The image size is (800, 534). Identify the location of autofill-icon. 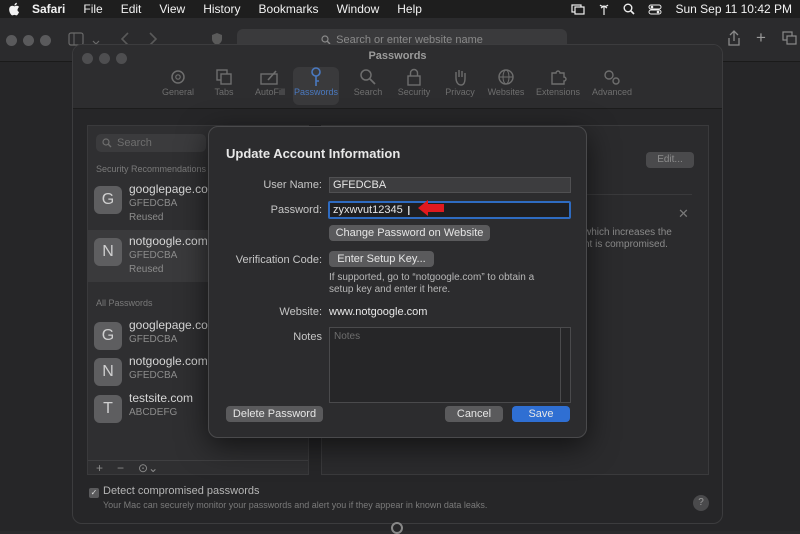
(270, 77).